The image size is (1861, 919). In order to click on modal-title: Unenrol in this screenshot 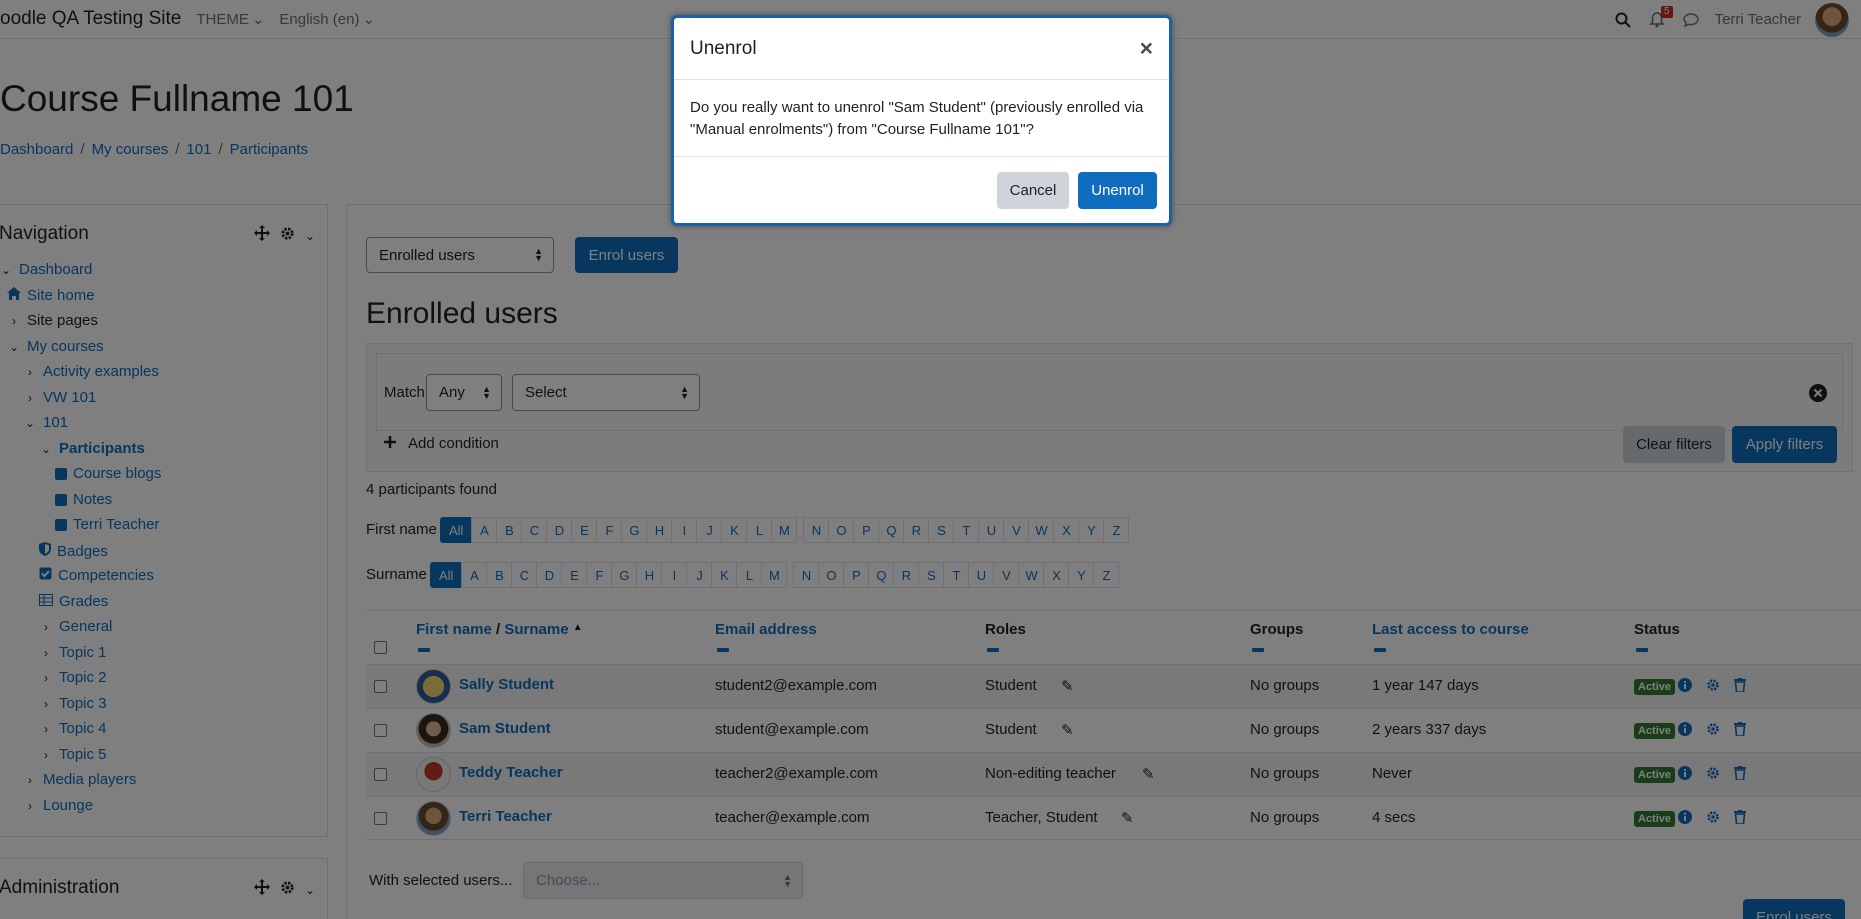, I will do `click(723, 48)`.